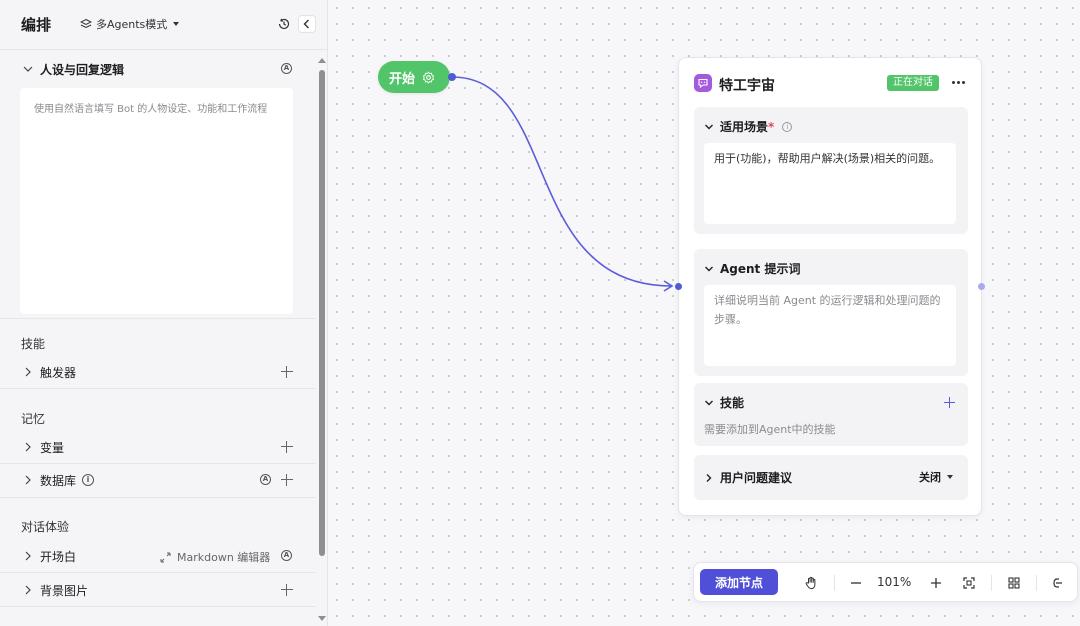  I want to click on sidebar-item-background: 背景图片, so click(158, 590).